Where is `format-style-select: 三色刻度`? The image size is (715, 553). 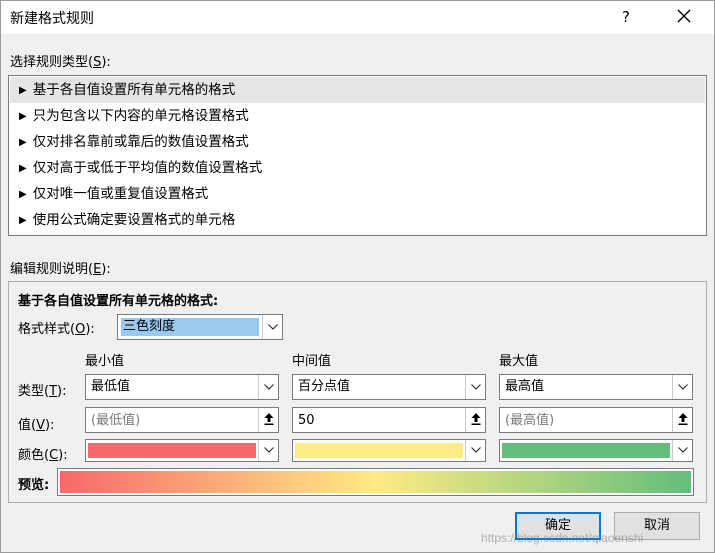 format-style-select: 三色刻度 is located at coordinates (200, 327).